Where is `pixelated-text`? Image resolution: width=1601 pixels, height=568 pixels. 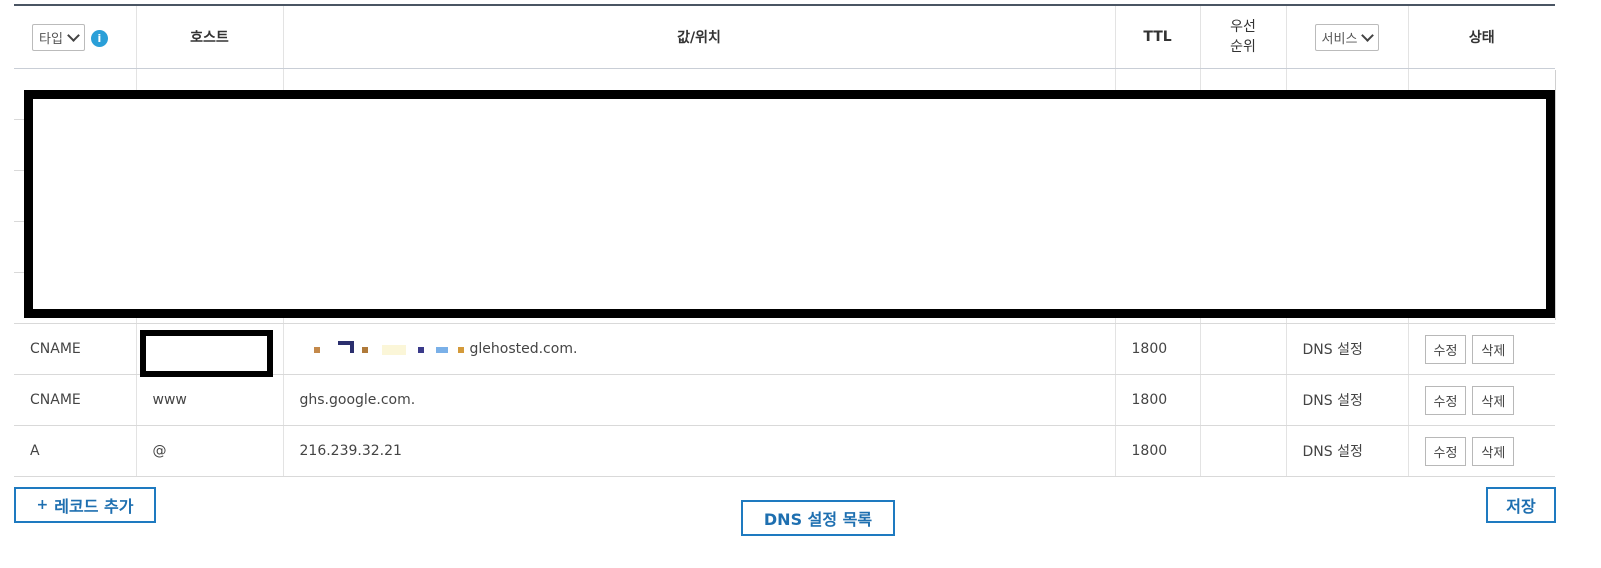
pixelated-text is located at coordinates (384, 349).